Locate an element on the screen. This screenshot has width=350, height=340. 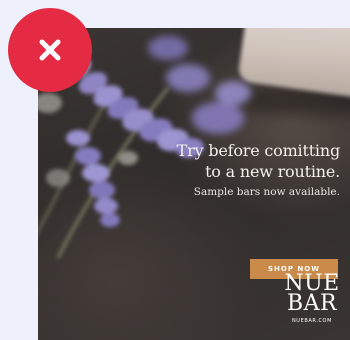
ad-subline: Sample bars now available. is located at coordinates (266, 192).